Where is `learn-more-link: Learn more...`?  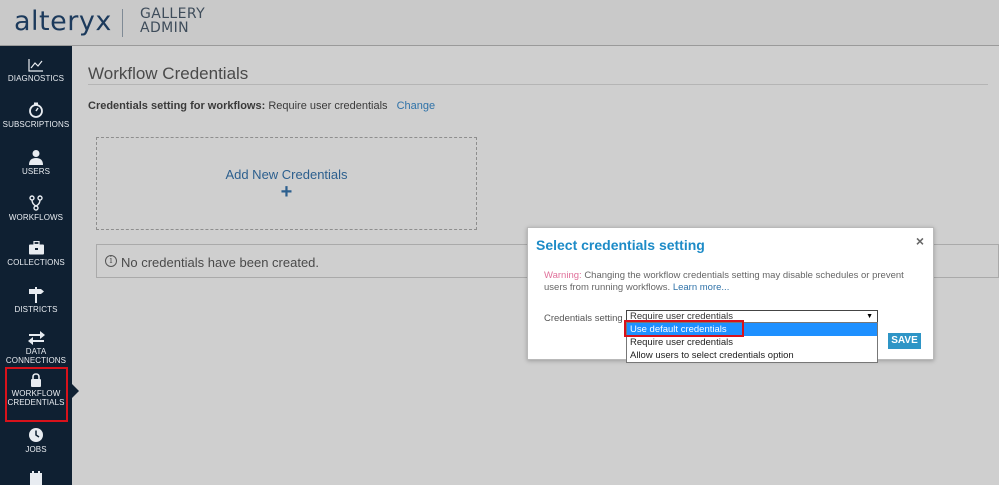
learn-more-link: Learn more... is located at coordinates (701, 287).